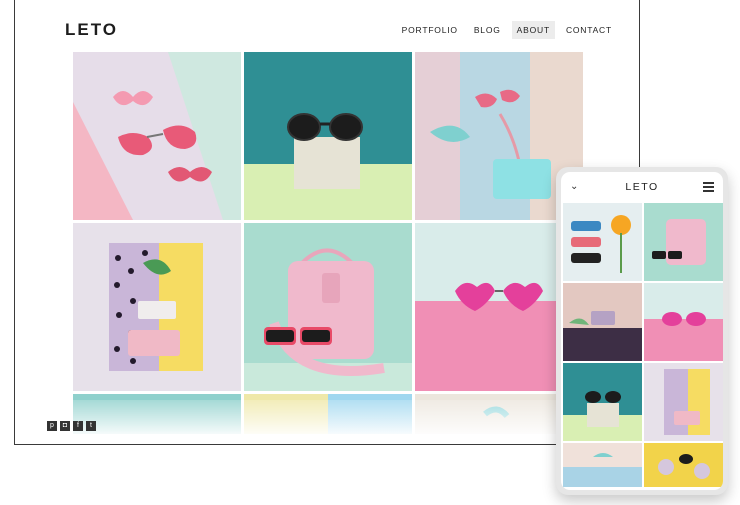 This screenshot has height=505, width=740. I want to click on nav-about: ABOUT, so click(533, 30).